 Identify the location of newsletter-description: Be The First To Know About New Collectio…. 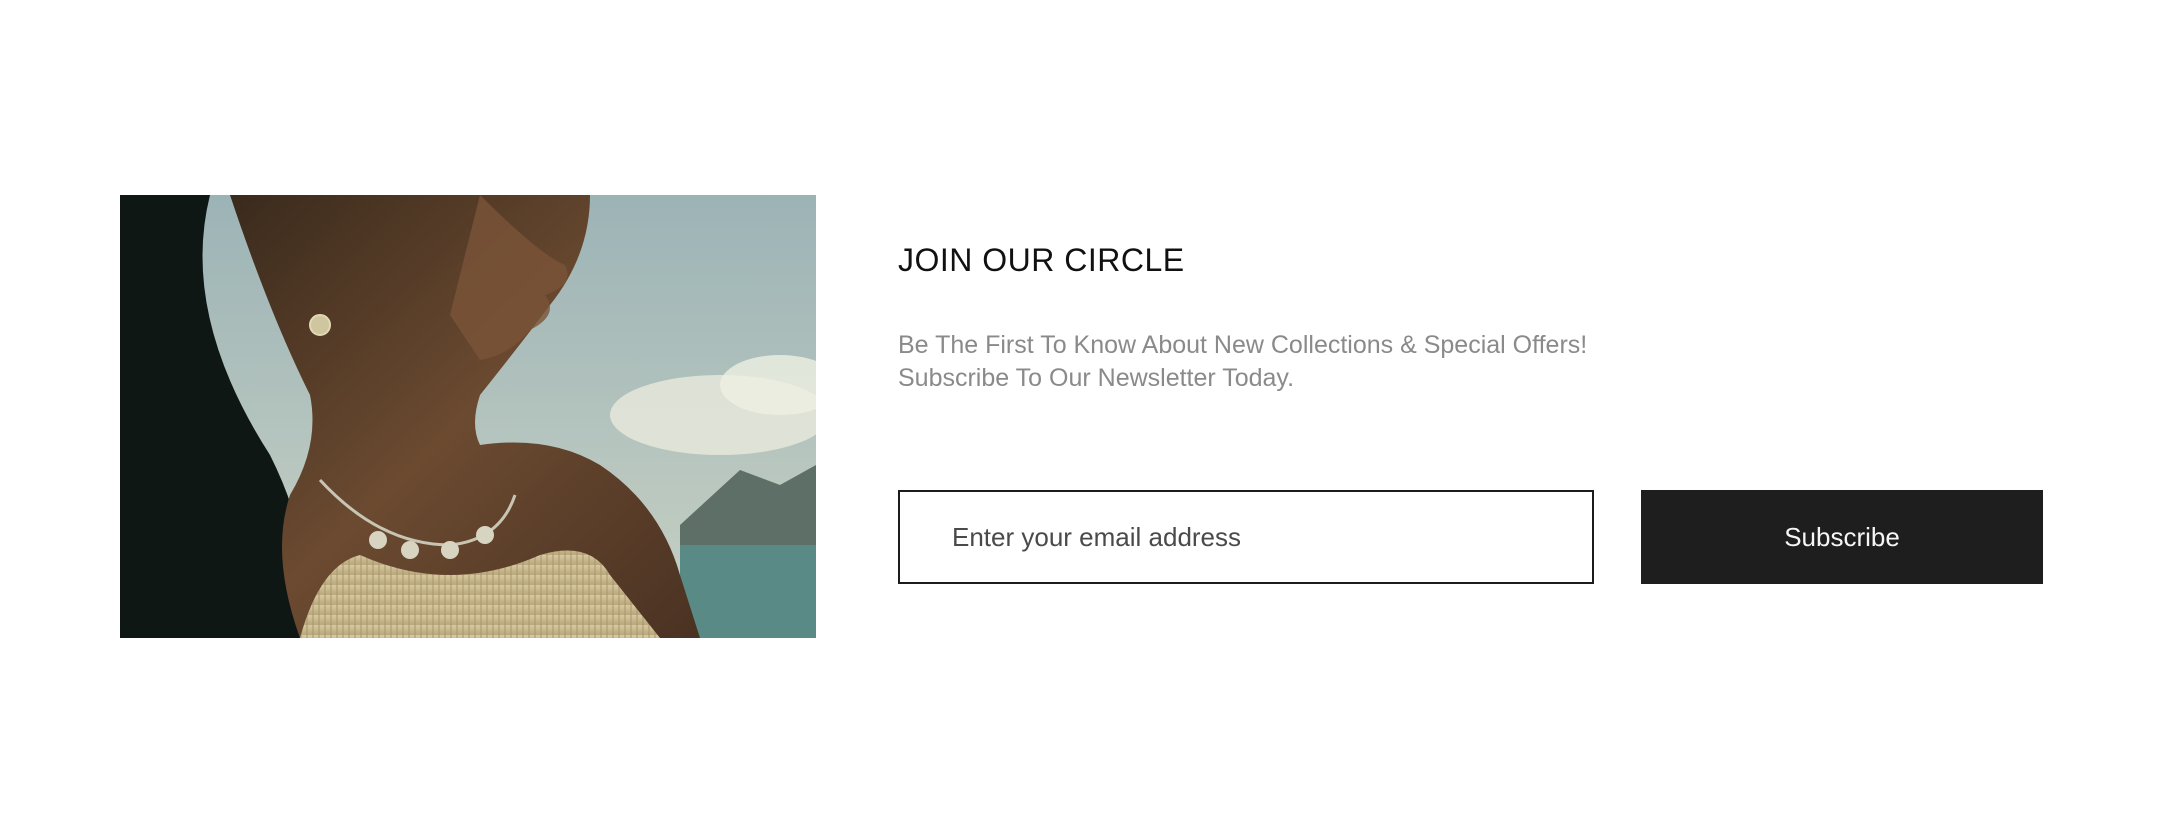
(1258, 362).